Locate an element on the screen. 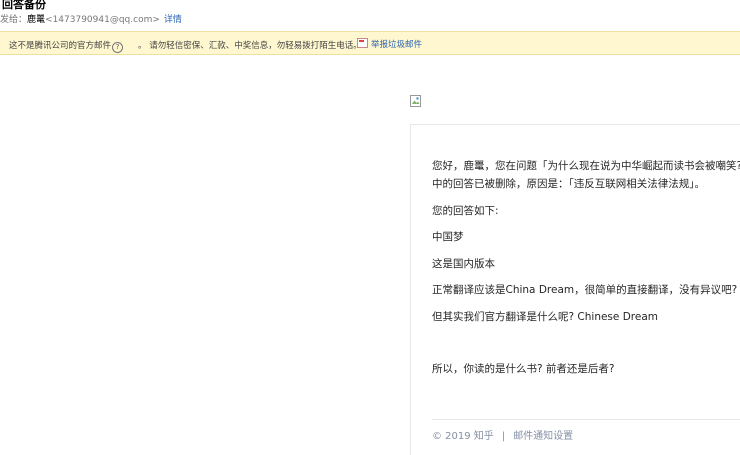  detail-link: 详情 is located at coordinates (173, 20).